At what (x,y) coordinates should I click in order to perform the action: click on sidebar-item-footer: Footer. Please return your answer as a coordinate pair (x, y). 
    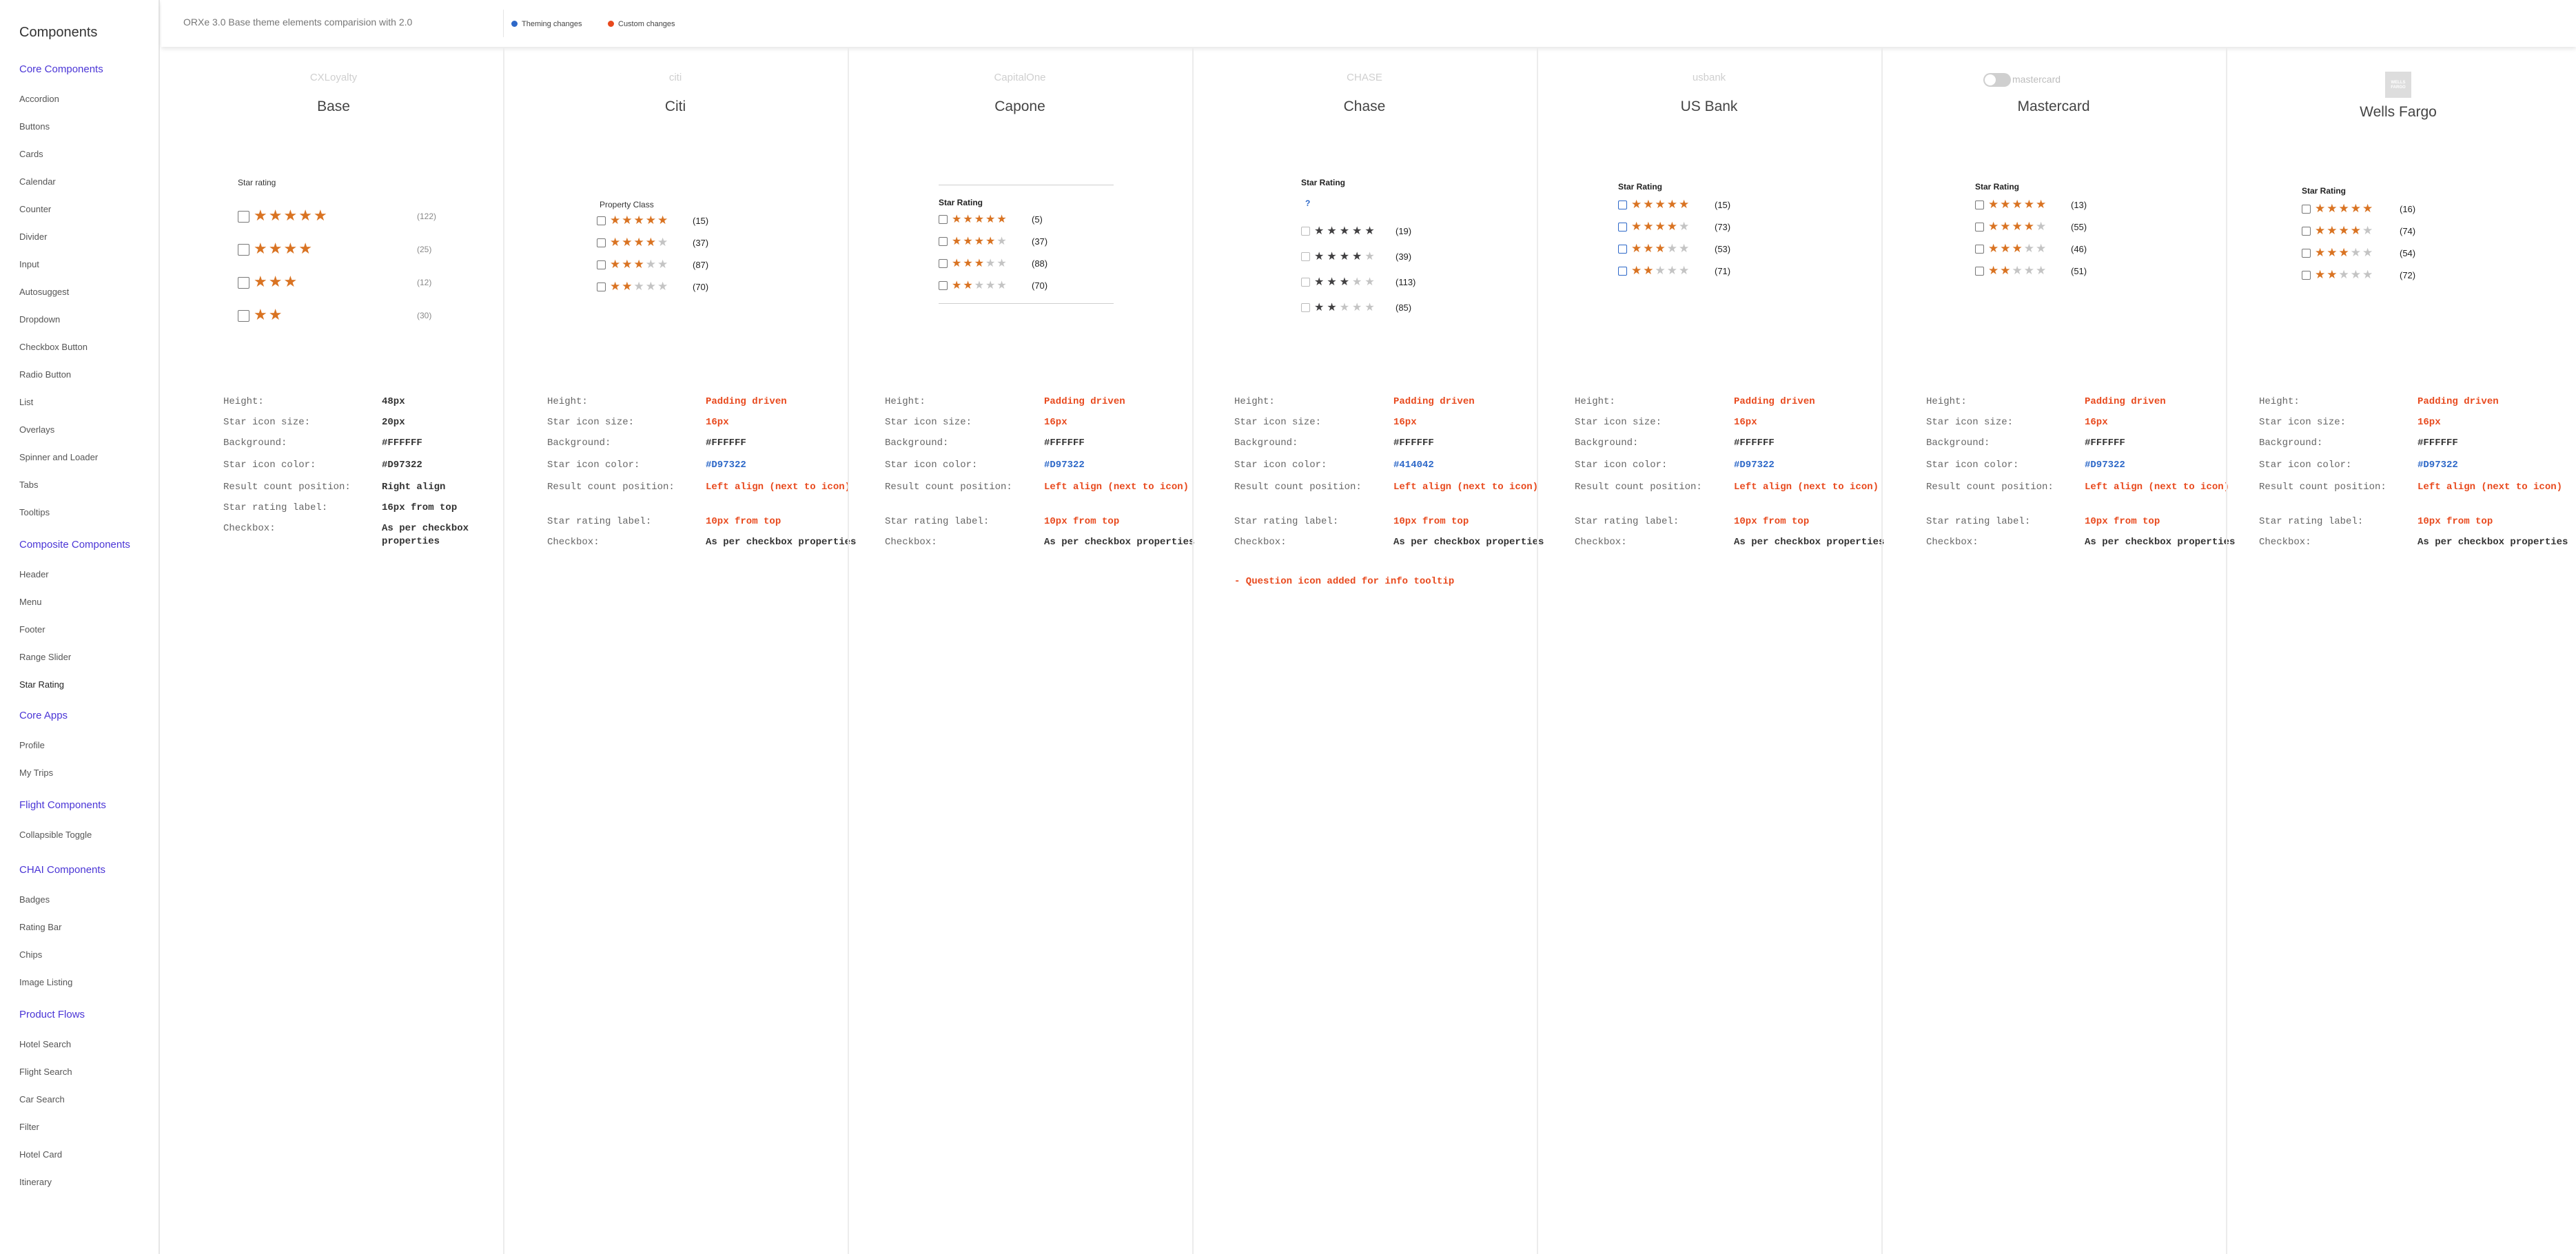
    Looking at the image, I should click on (32, 629).